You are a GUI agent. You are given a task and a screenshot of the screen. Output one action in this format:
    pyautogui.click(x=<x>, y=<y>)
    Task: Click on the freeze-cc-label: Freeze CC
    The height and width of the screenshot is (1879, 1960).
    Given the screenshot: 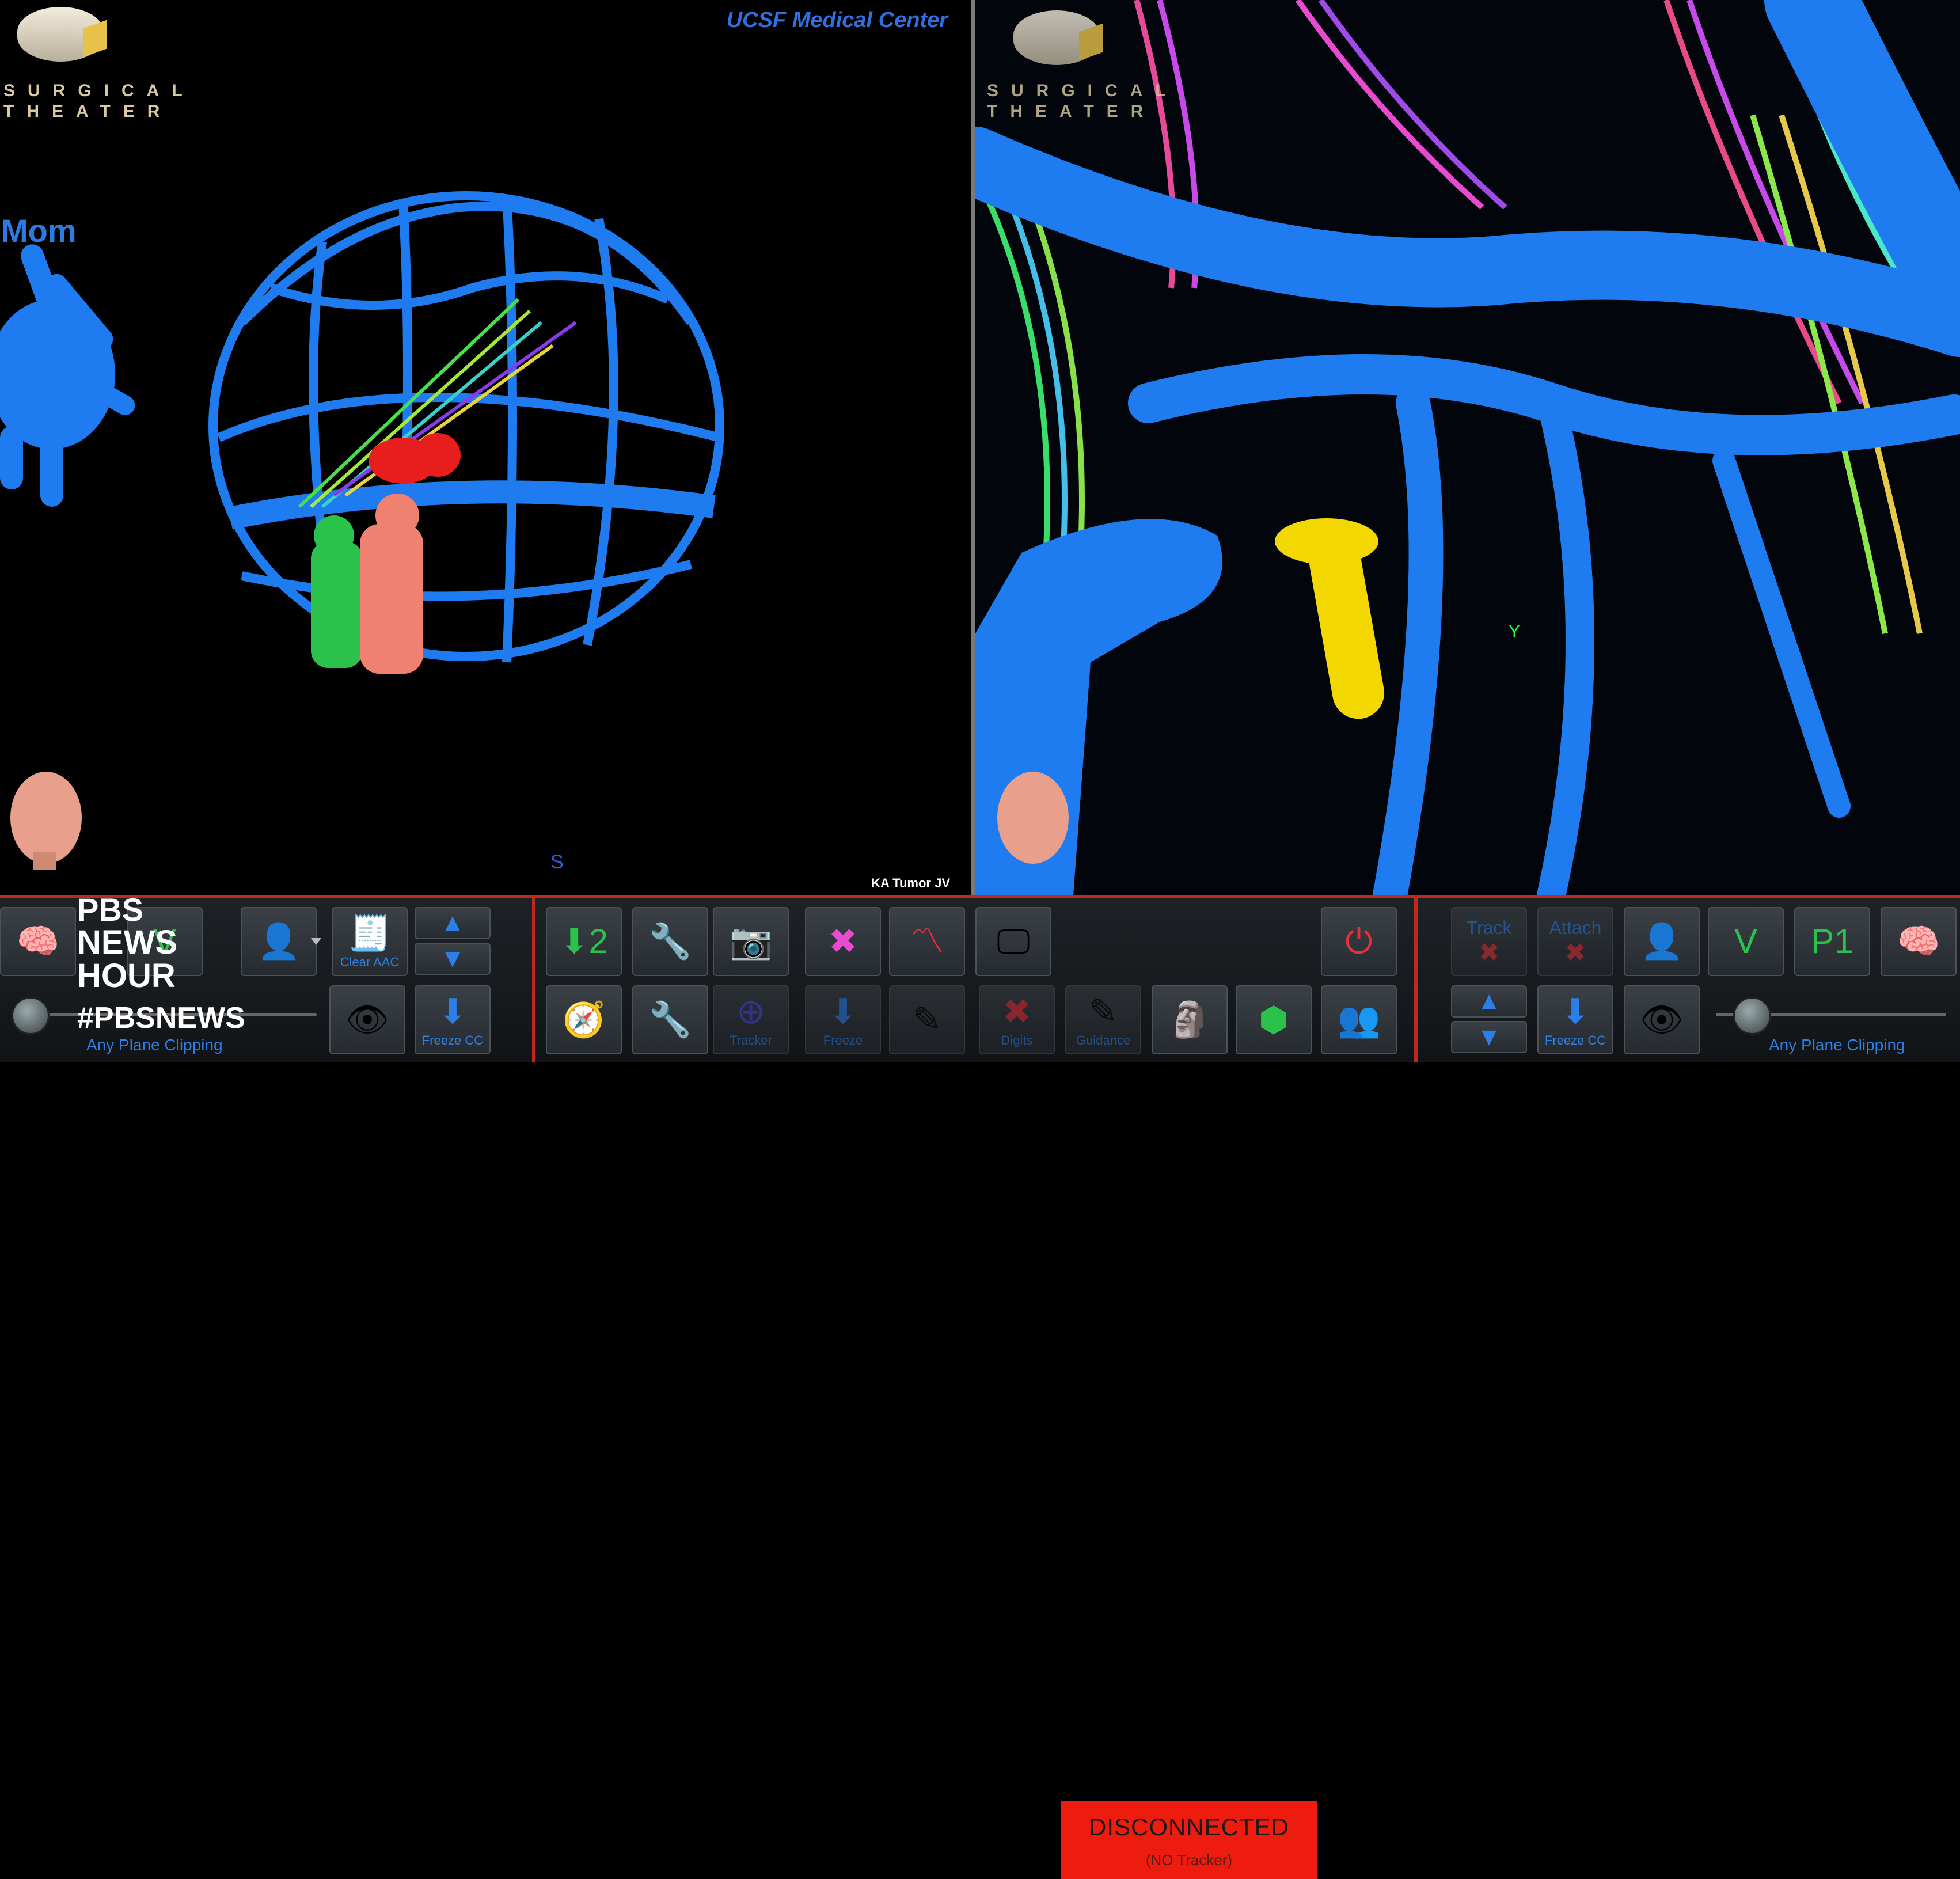 What is the action you would take?
    pyautogui.click(x=452, y=1040)
    